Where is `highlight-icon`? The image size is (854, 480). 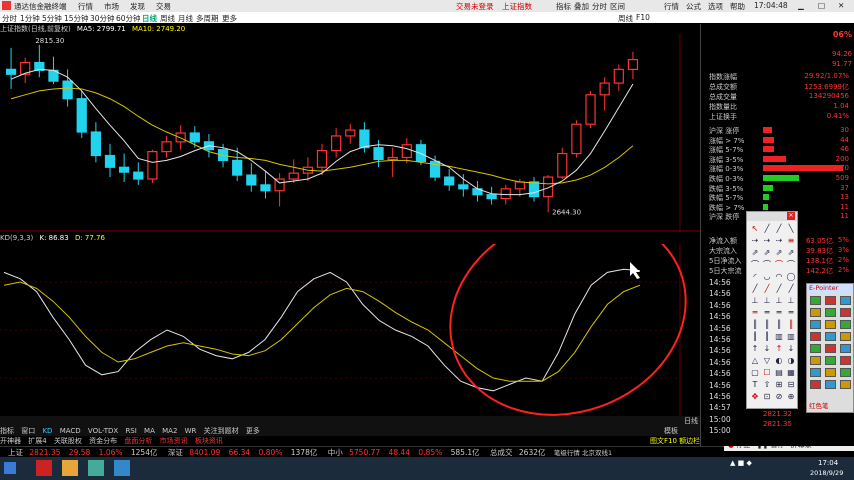 highlight-icon is located at coordinates (830, 336).